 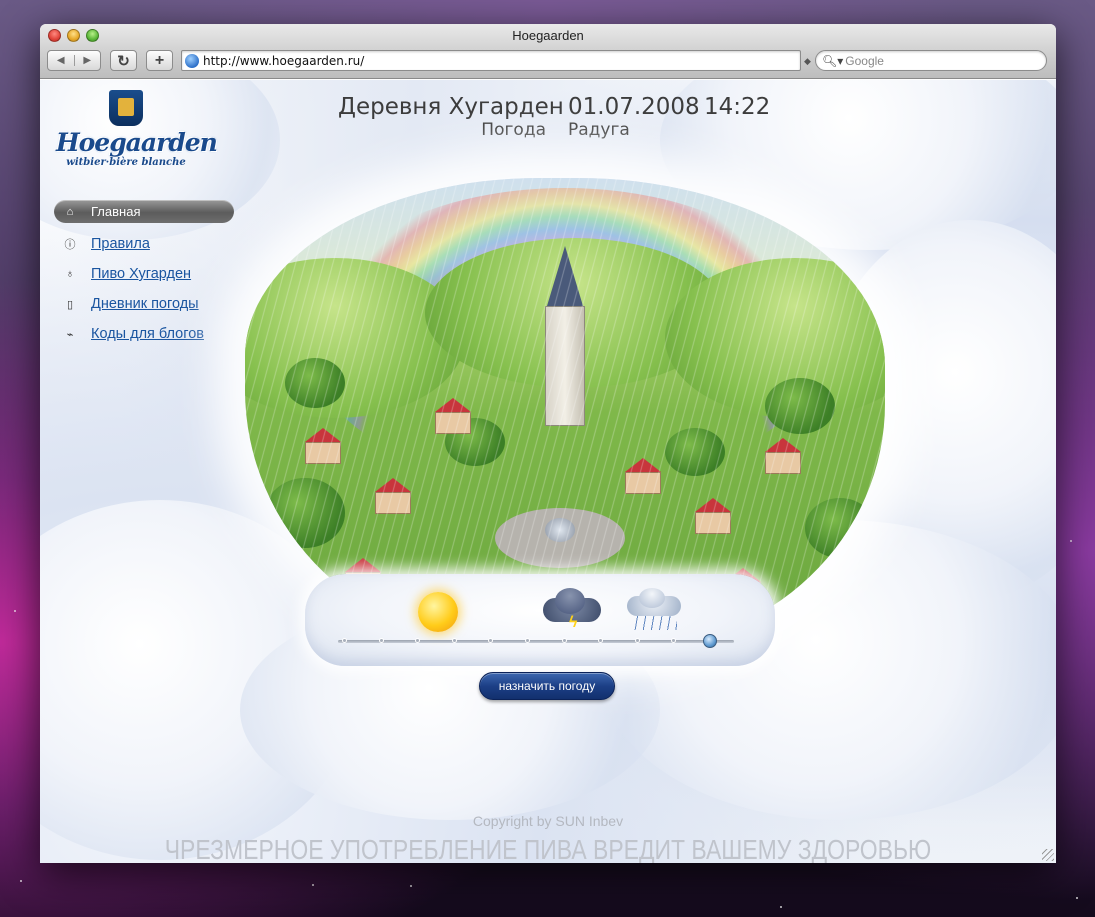 I want to click on weather-slider-track, so click(x=536, y=641).